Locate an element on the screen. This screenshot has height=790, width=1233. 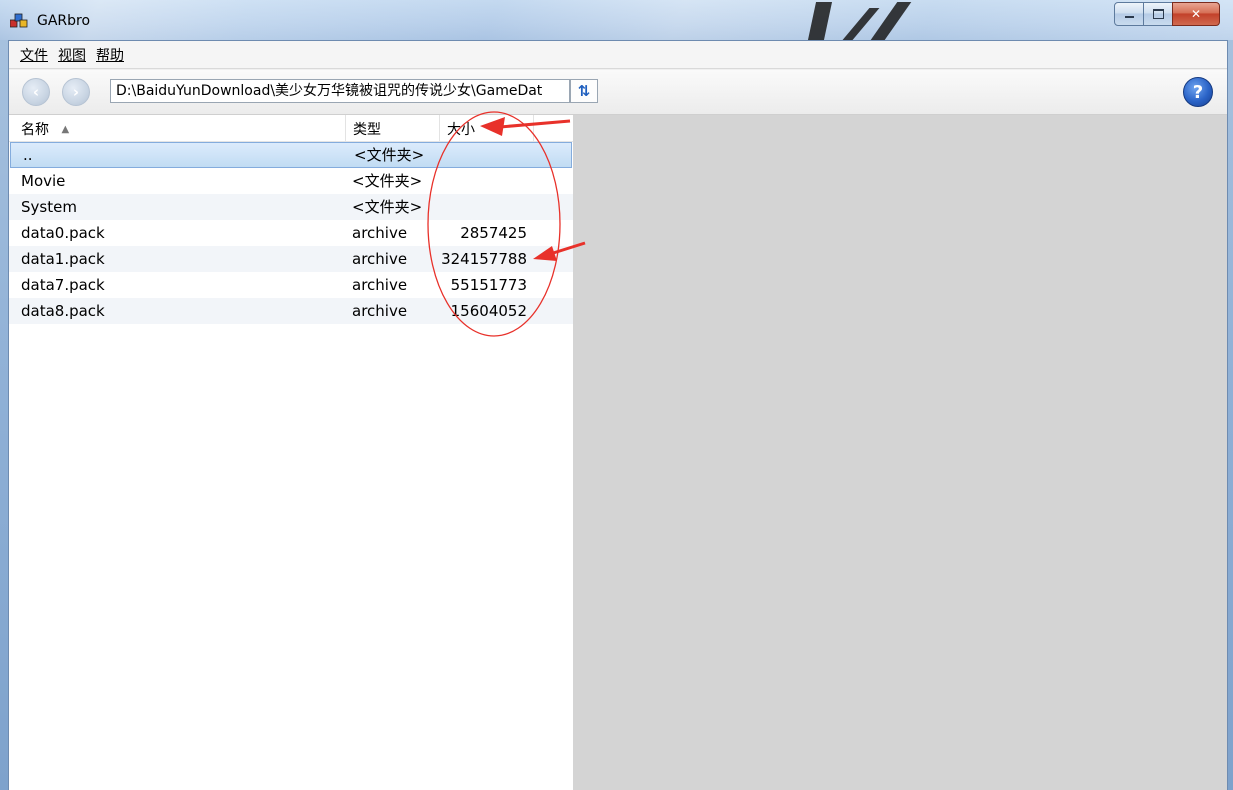
window-title: GARbro is located at coordinates (64, 21).